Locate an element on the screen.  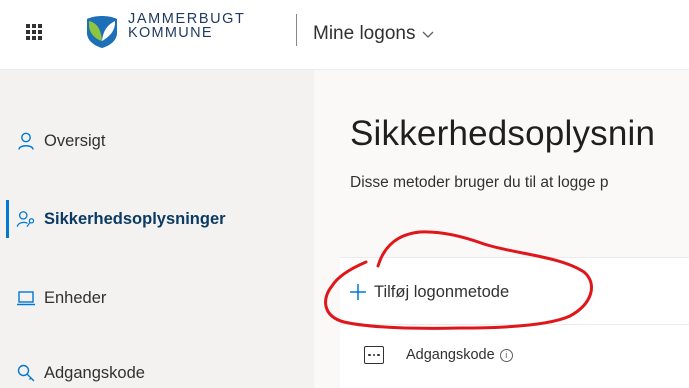
logo-line-1: JAMMERBUGT is located at coordinates (187, 19).